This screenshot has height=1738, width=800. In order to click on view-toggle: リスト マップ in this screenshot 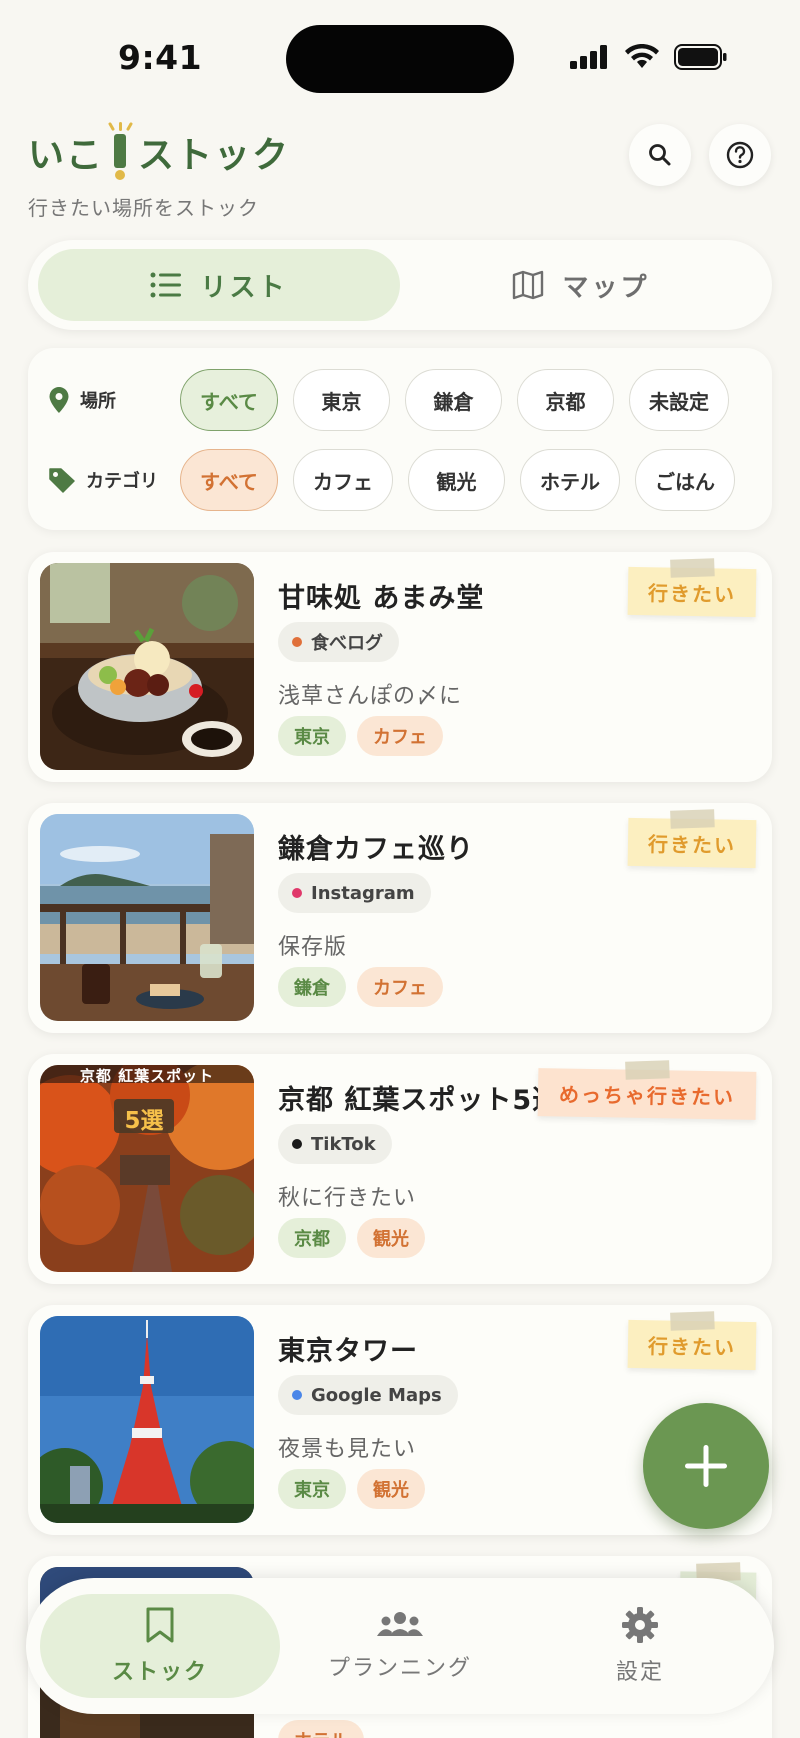, I will do `click(400, 285)`.